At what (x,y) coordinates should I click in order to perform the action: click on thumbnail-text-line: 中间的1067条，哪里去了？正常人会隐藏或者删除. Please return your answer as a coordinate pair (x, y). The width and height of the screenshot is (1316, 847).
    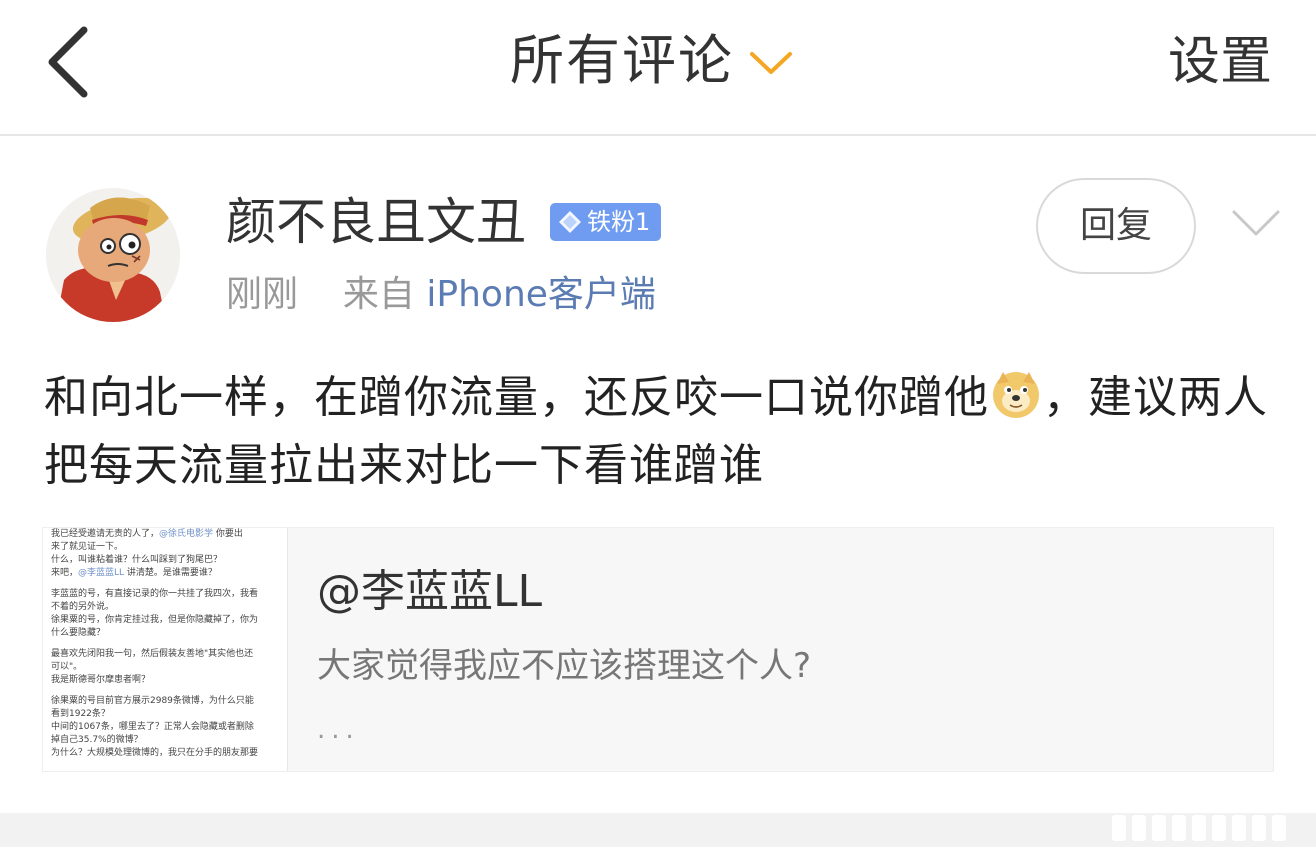
    Looking at the image, I should click on (152, 727).